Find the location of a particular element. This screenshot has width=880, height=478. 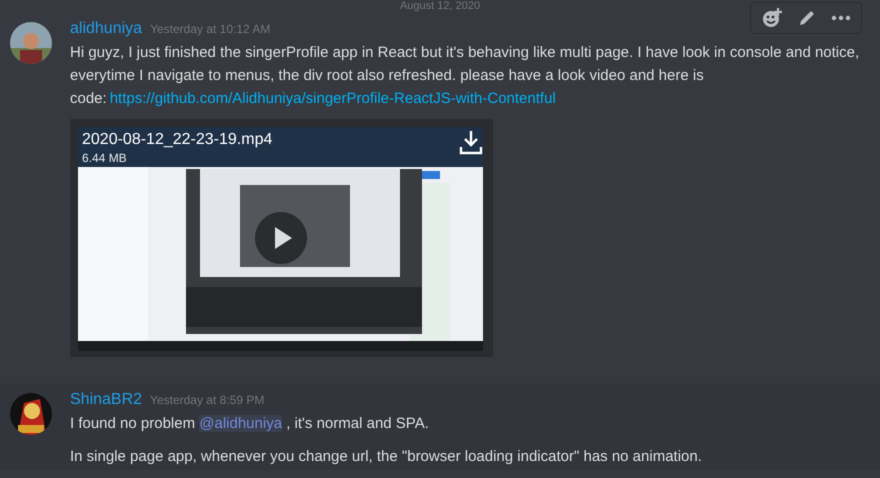

message-text: I found no problem @alidhuniya , it's normal and SPA. is located at coordinates (250, 424).